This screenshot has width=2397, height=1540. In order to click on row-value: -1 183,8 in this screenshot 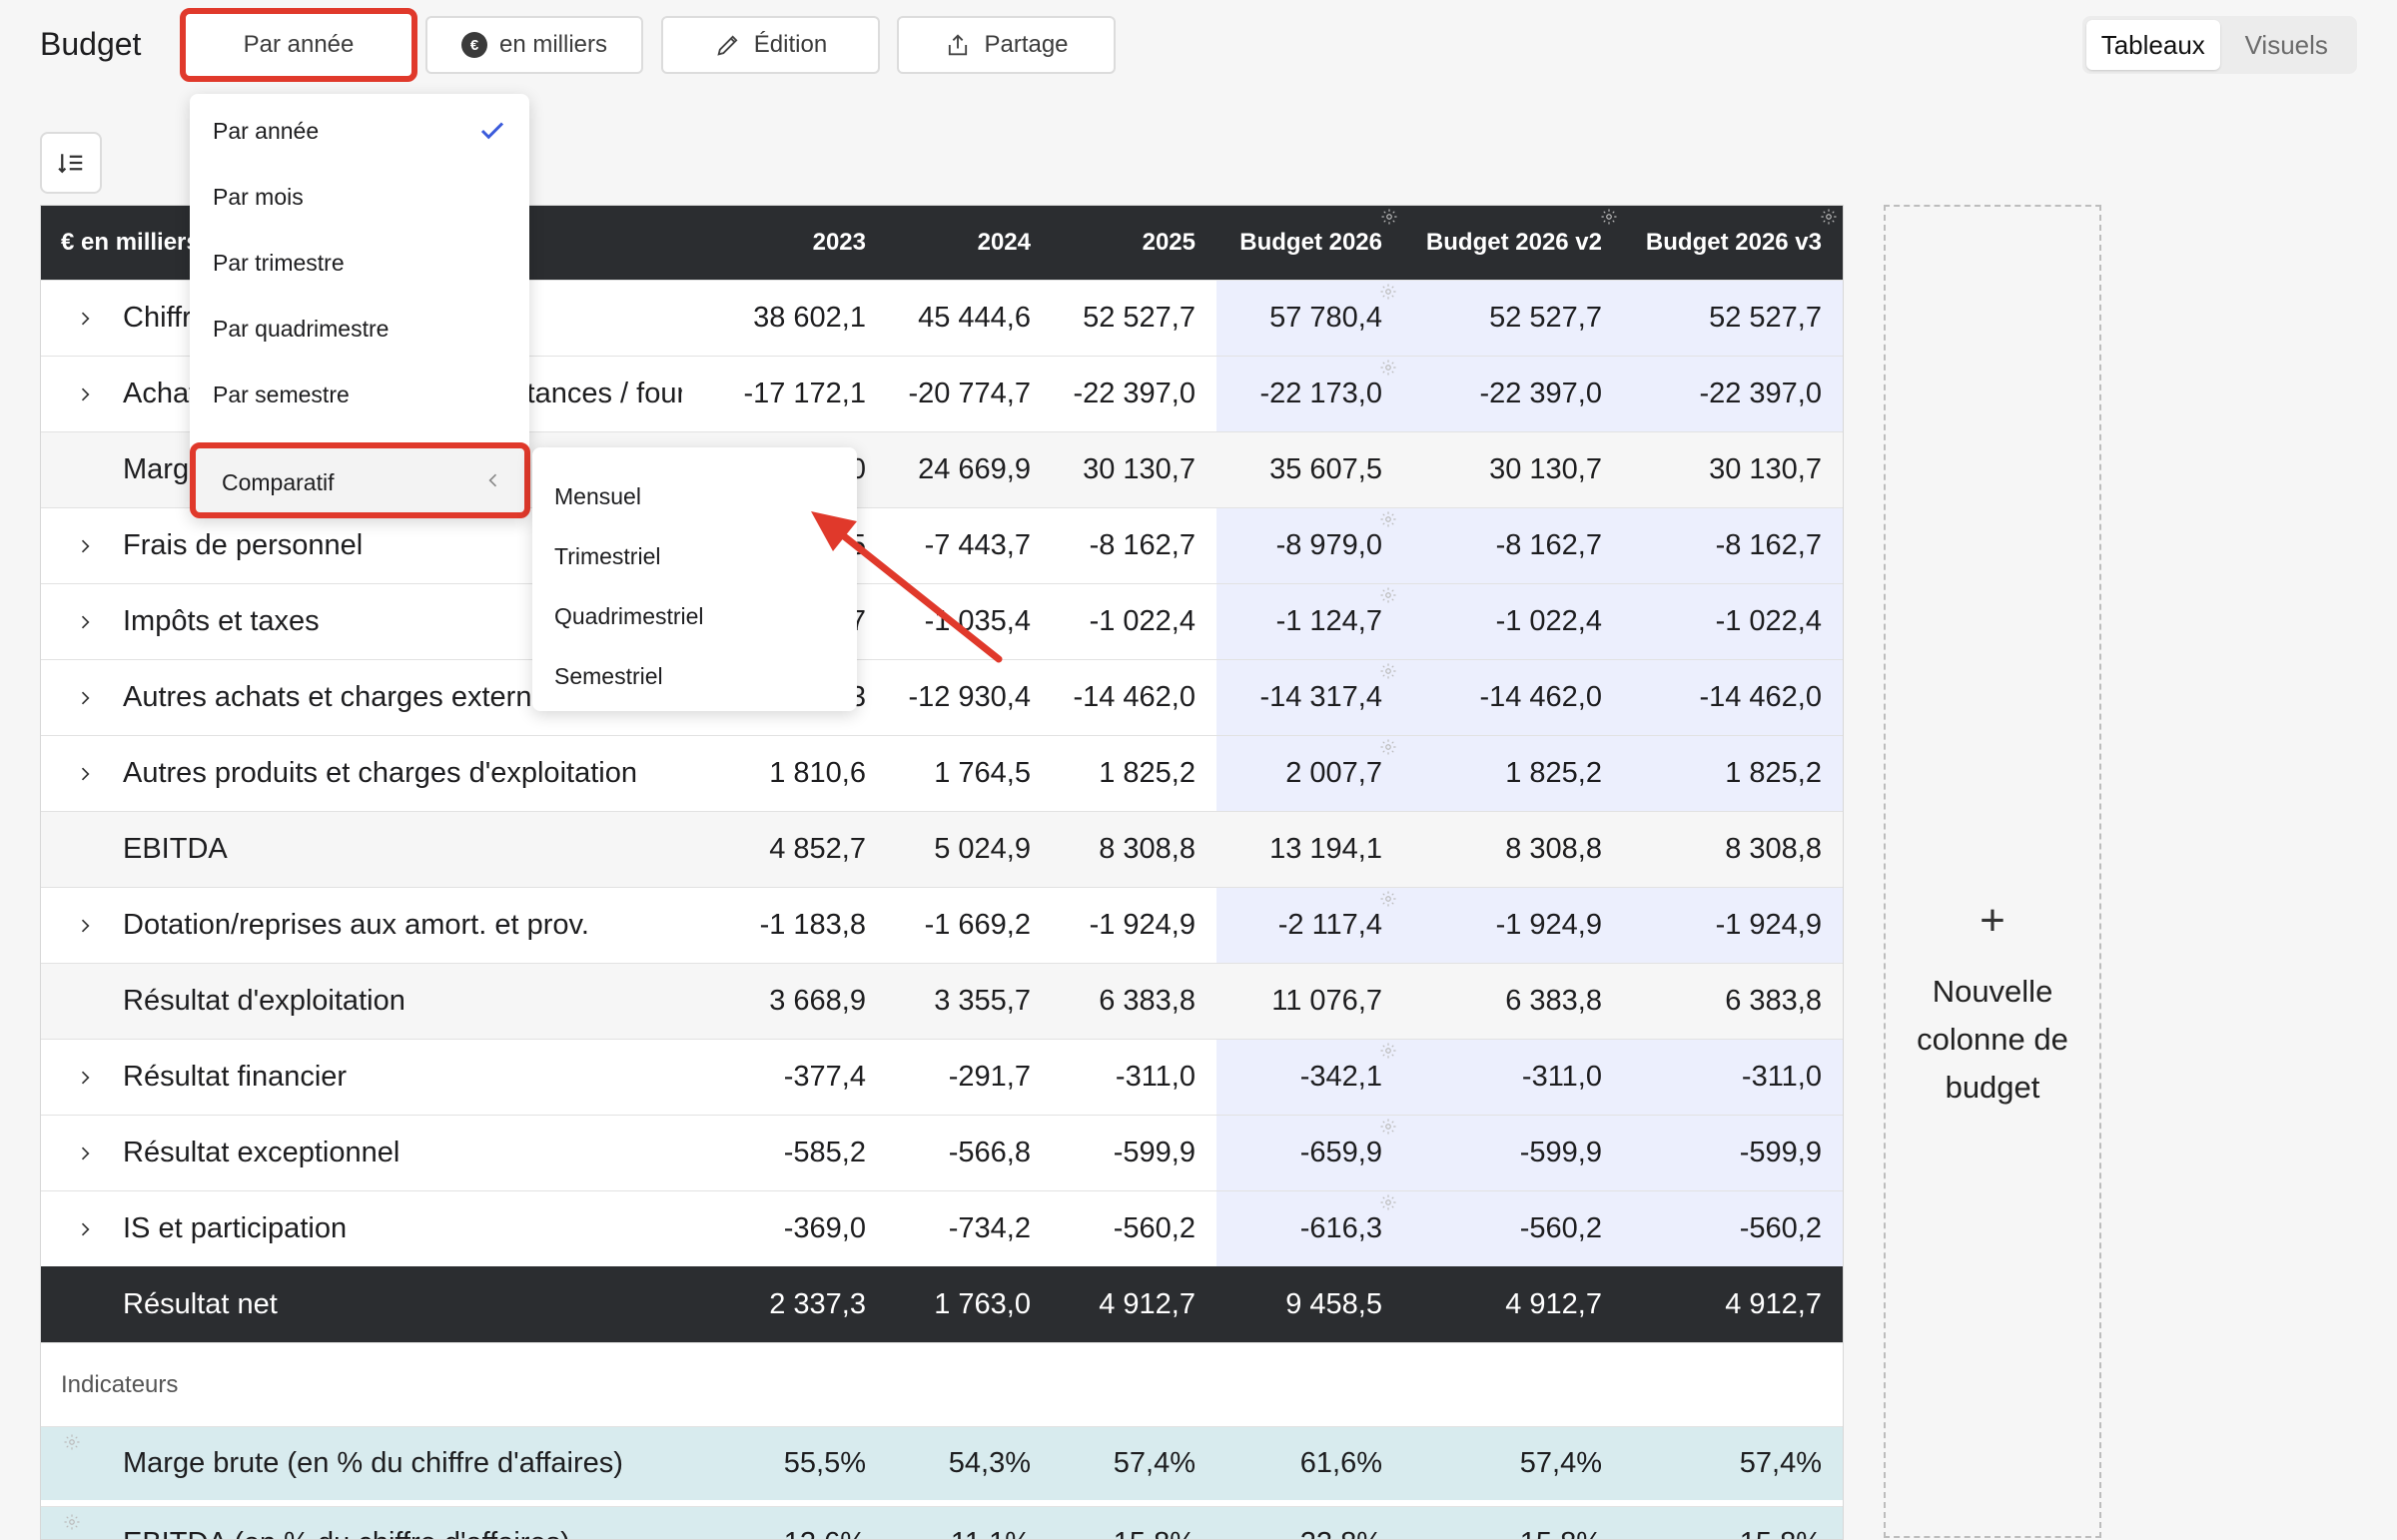, I will do `click(813, 925)`.